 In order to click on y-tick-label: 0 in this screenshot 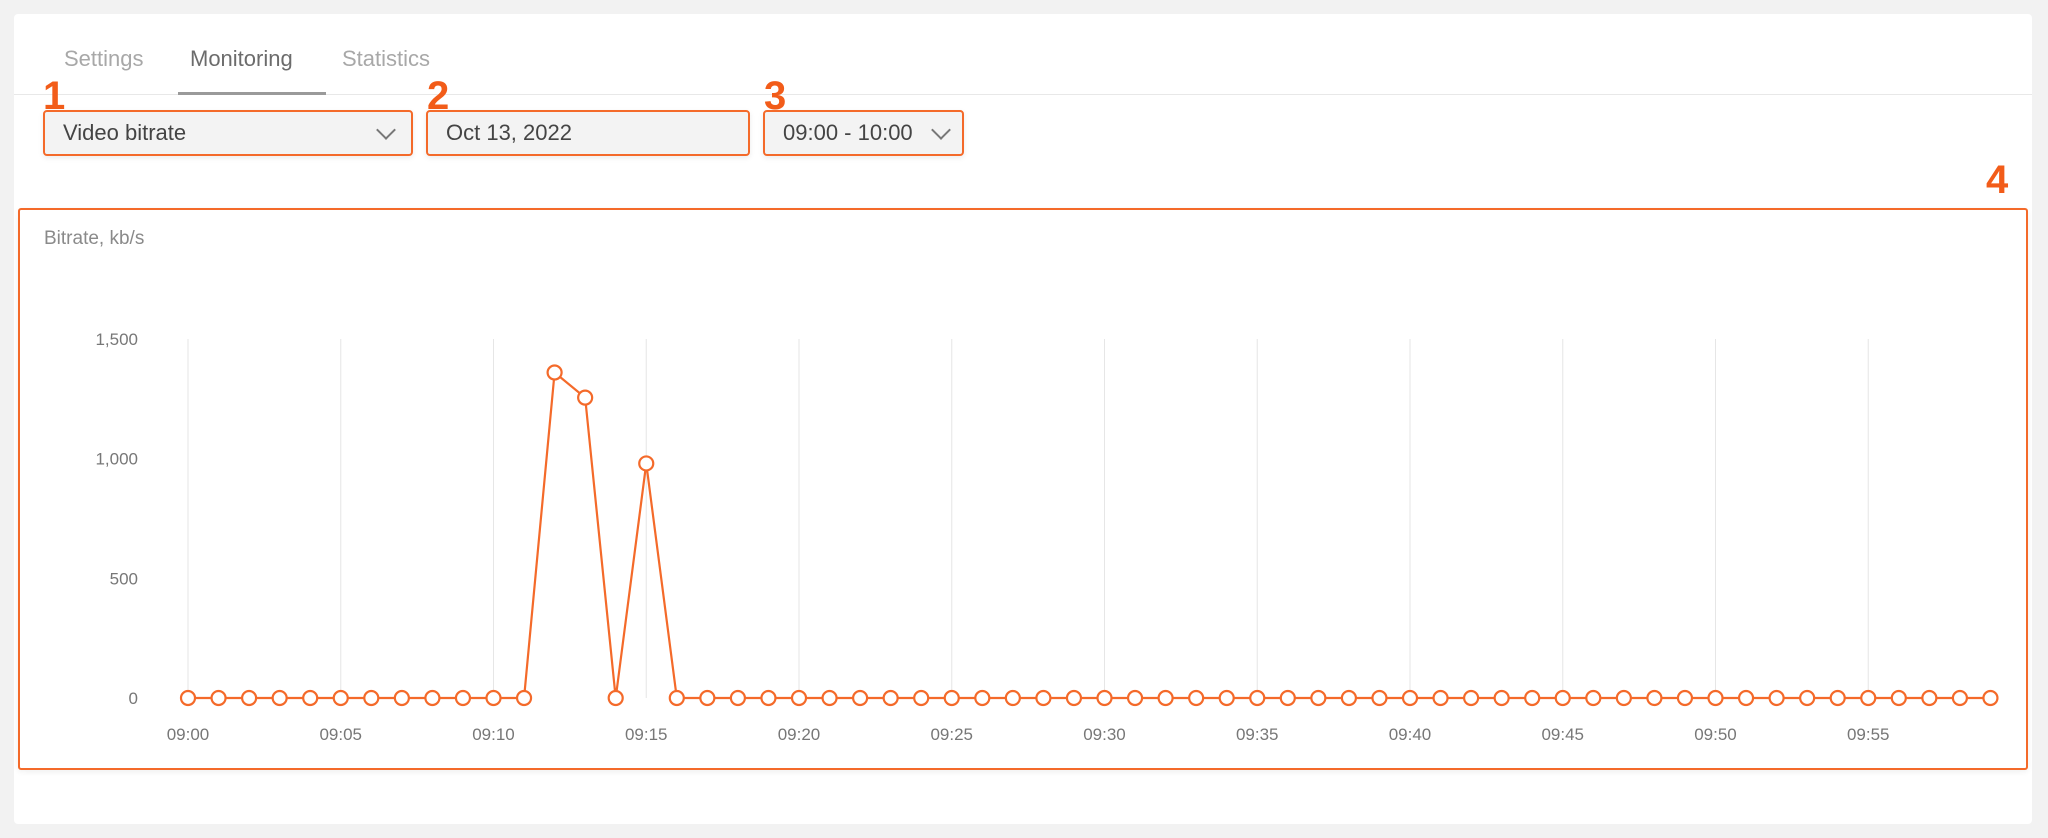, I will do `click(133, 698)`.